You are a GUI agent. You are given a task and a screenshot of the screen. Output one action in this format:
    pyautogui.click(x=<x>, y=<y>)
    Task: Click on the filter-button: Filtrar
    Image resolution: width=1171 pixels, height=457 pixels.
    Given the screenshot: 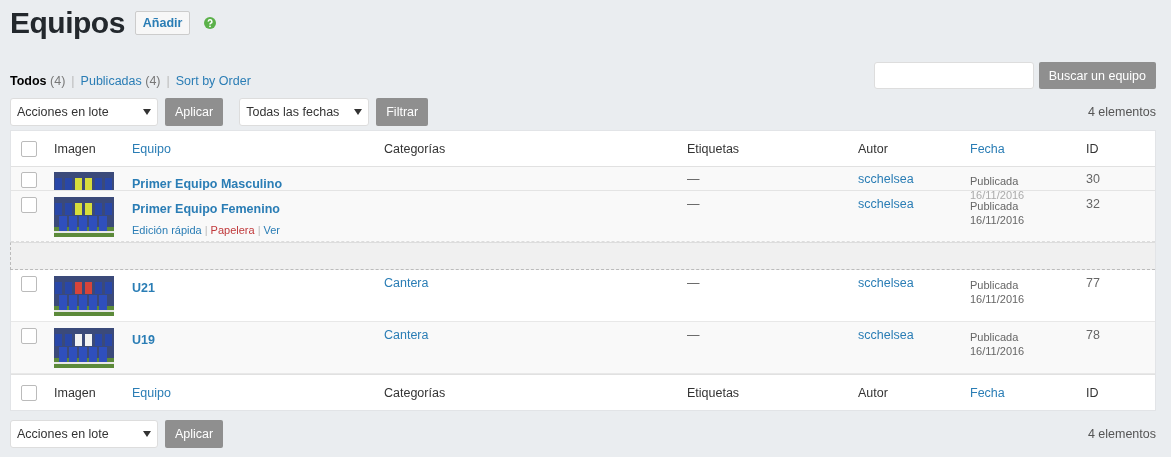 What is the action you would take?
    pyautogui.click(x=402, y=112)
    